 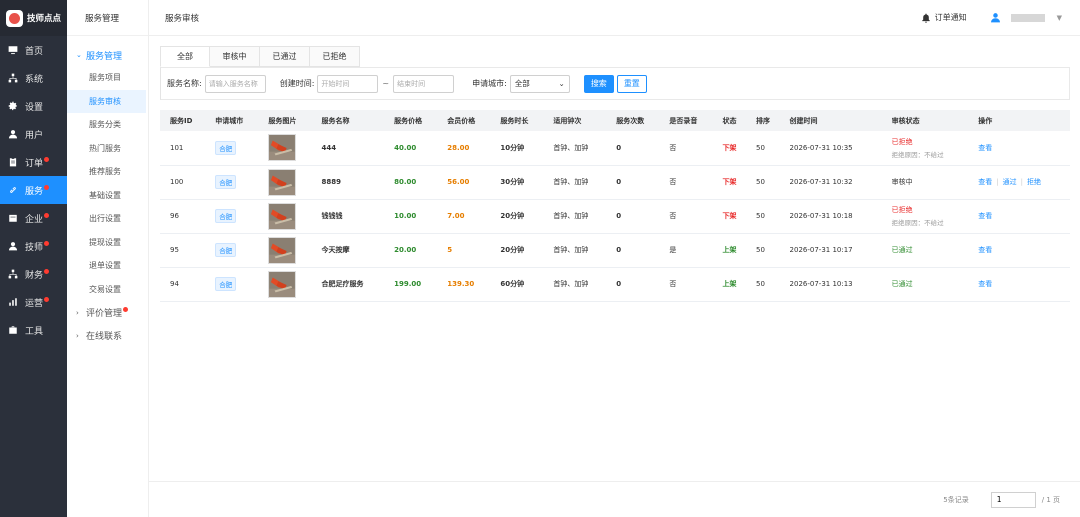 I want to click on subgroup-label: 服务管理, so click(x=104, y=56).